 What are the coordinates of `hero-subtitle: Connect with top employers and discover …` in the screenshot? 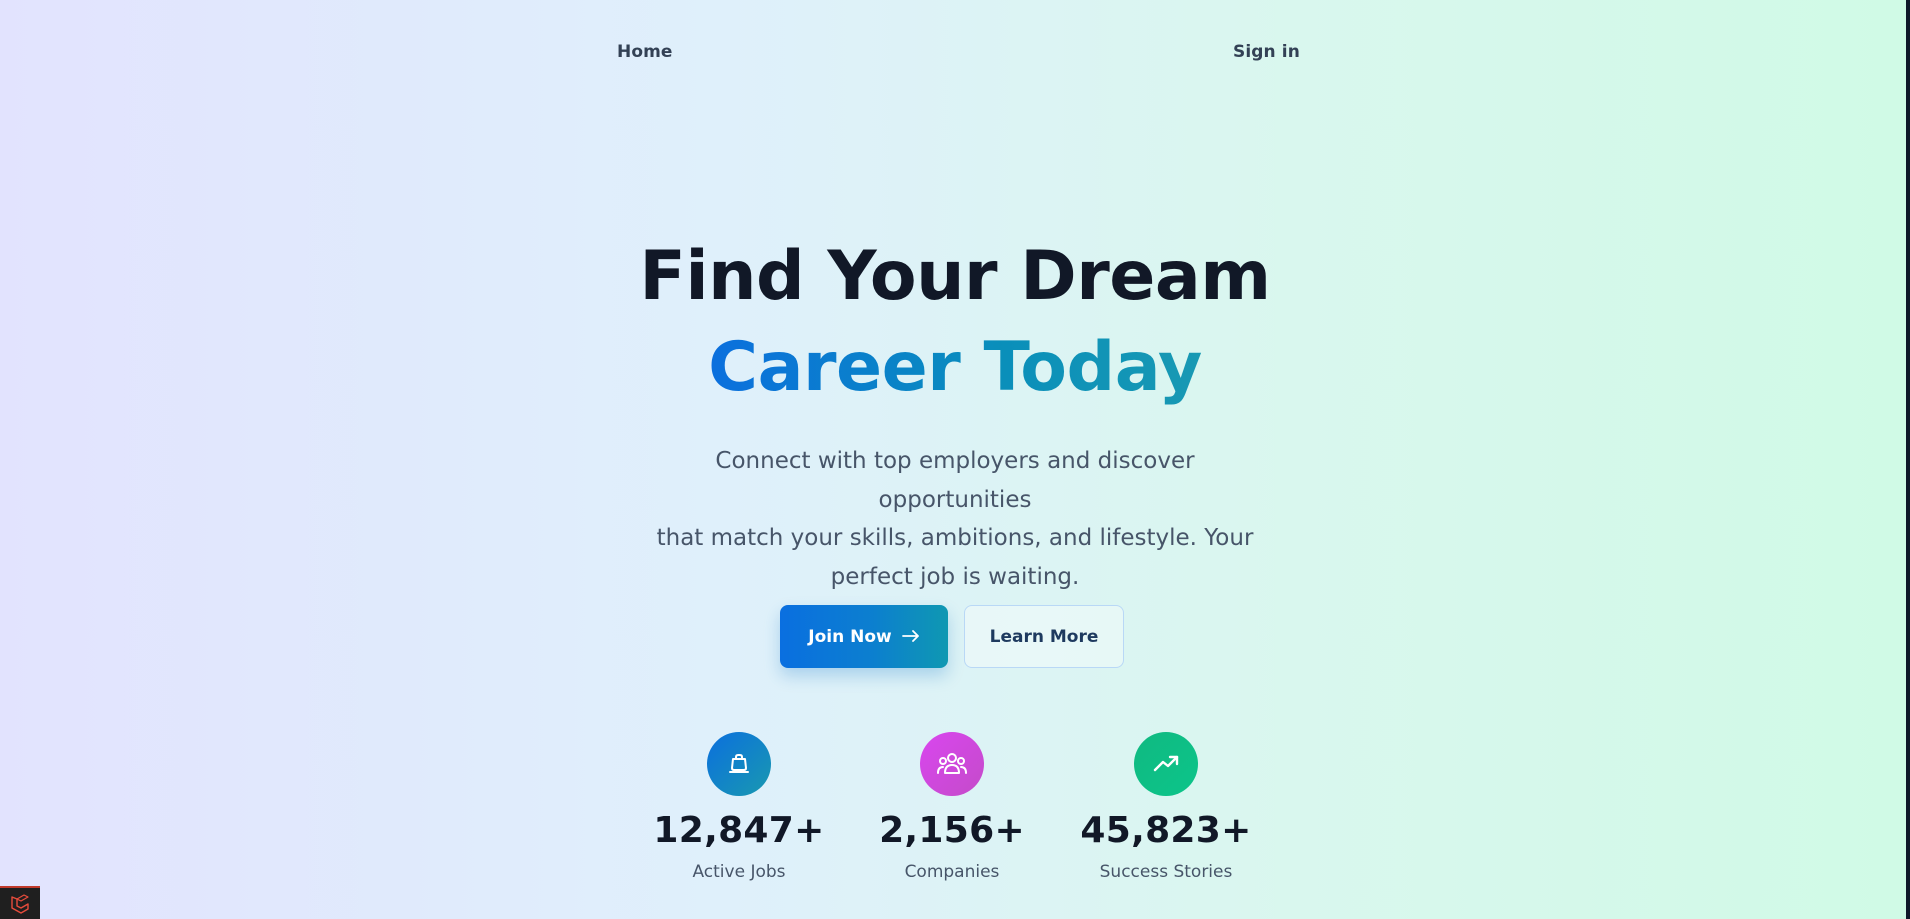 It's located at (955, 519).